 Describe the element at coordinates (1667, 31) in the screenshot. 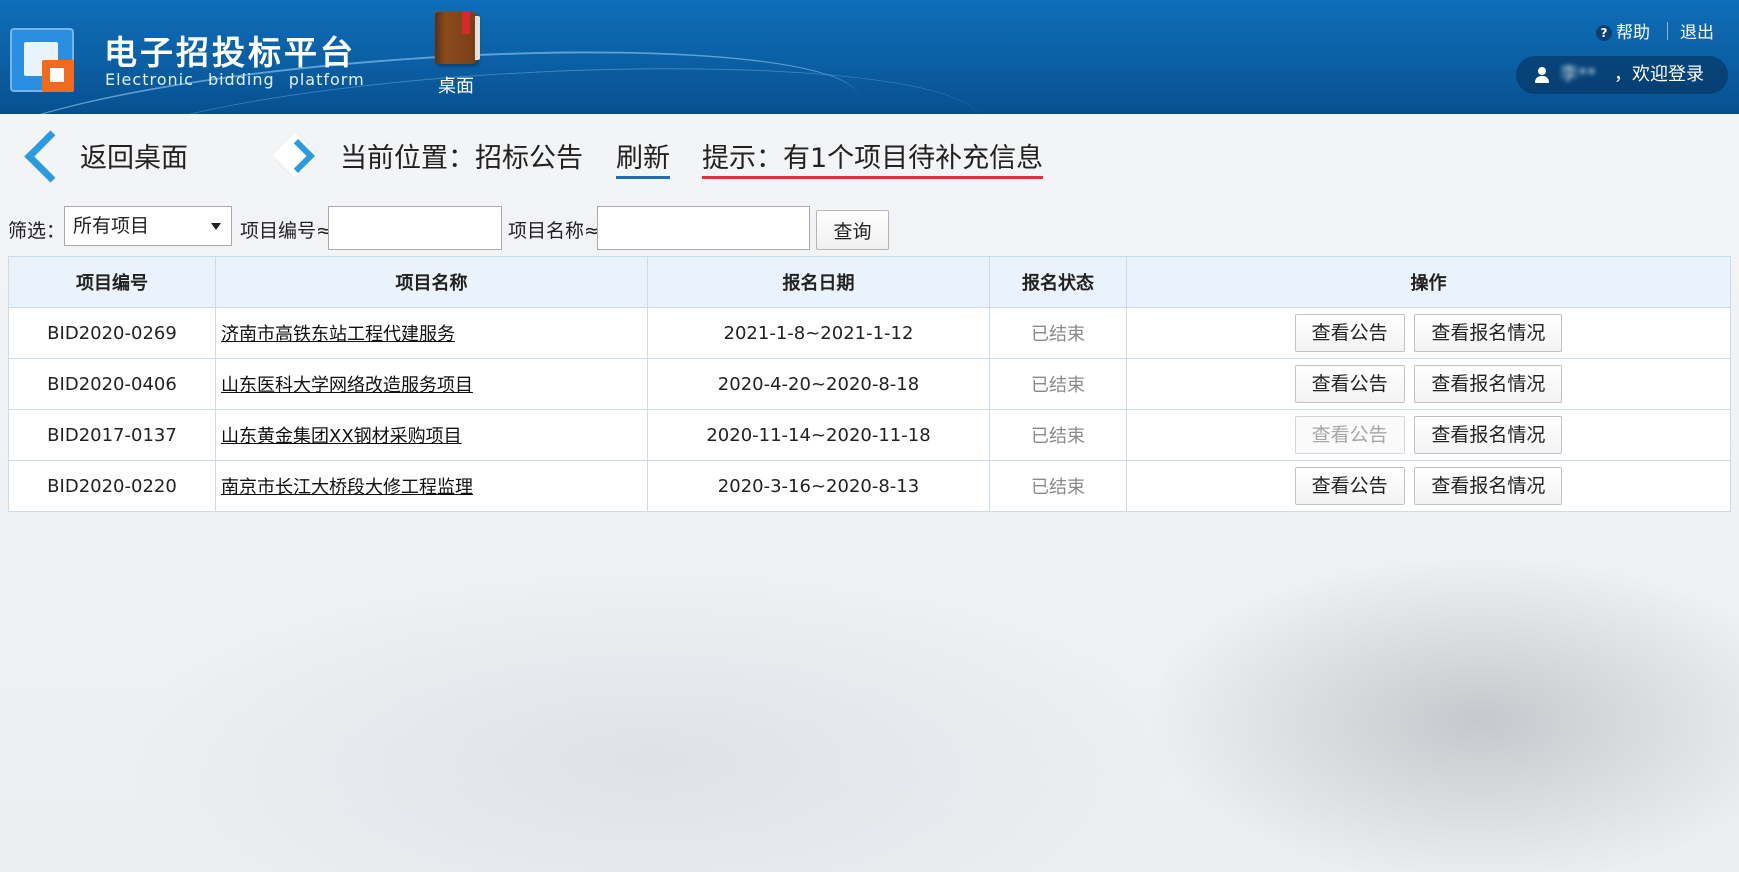

I see `header-divider` at that location.